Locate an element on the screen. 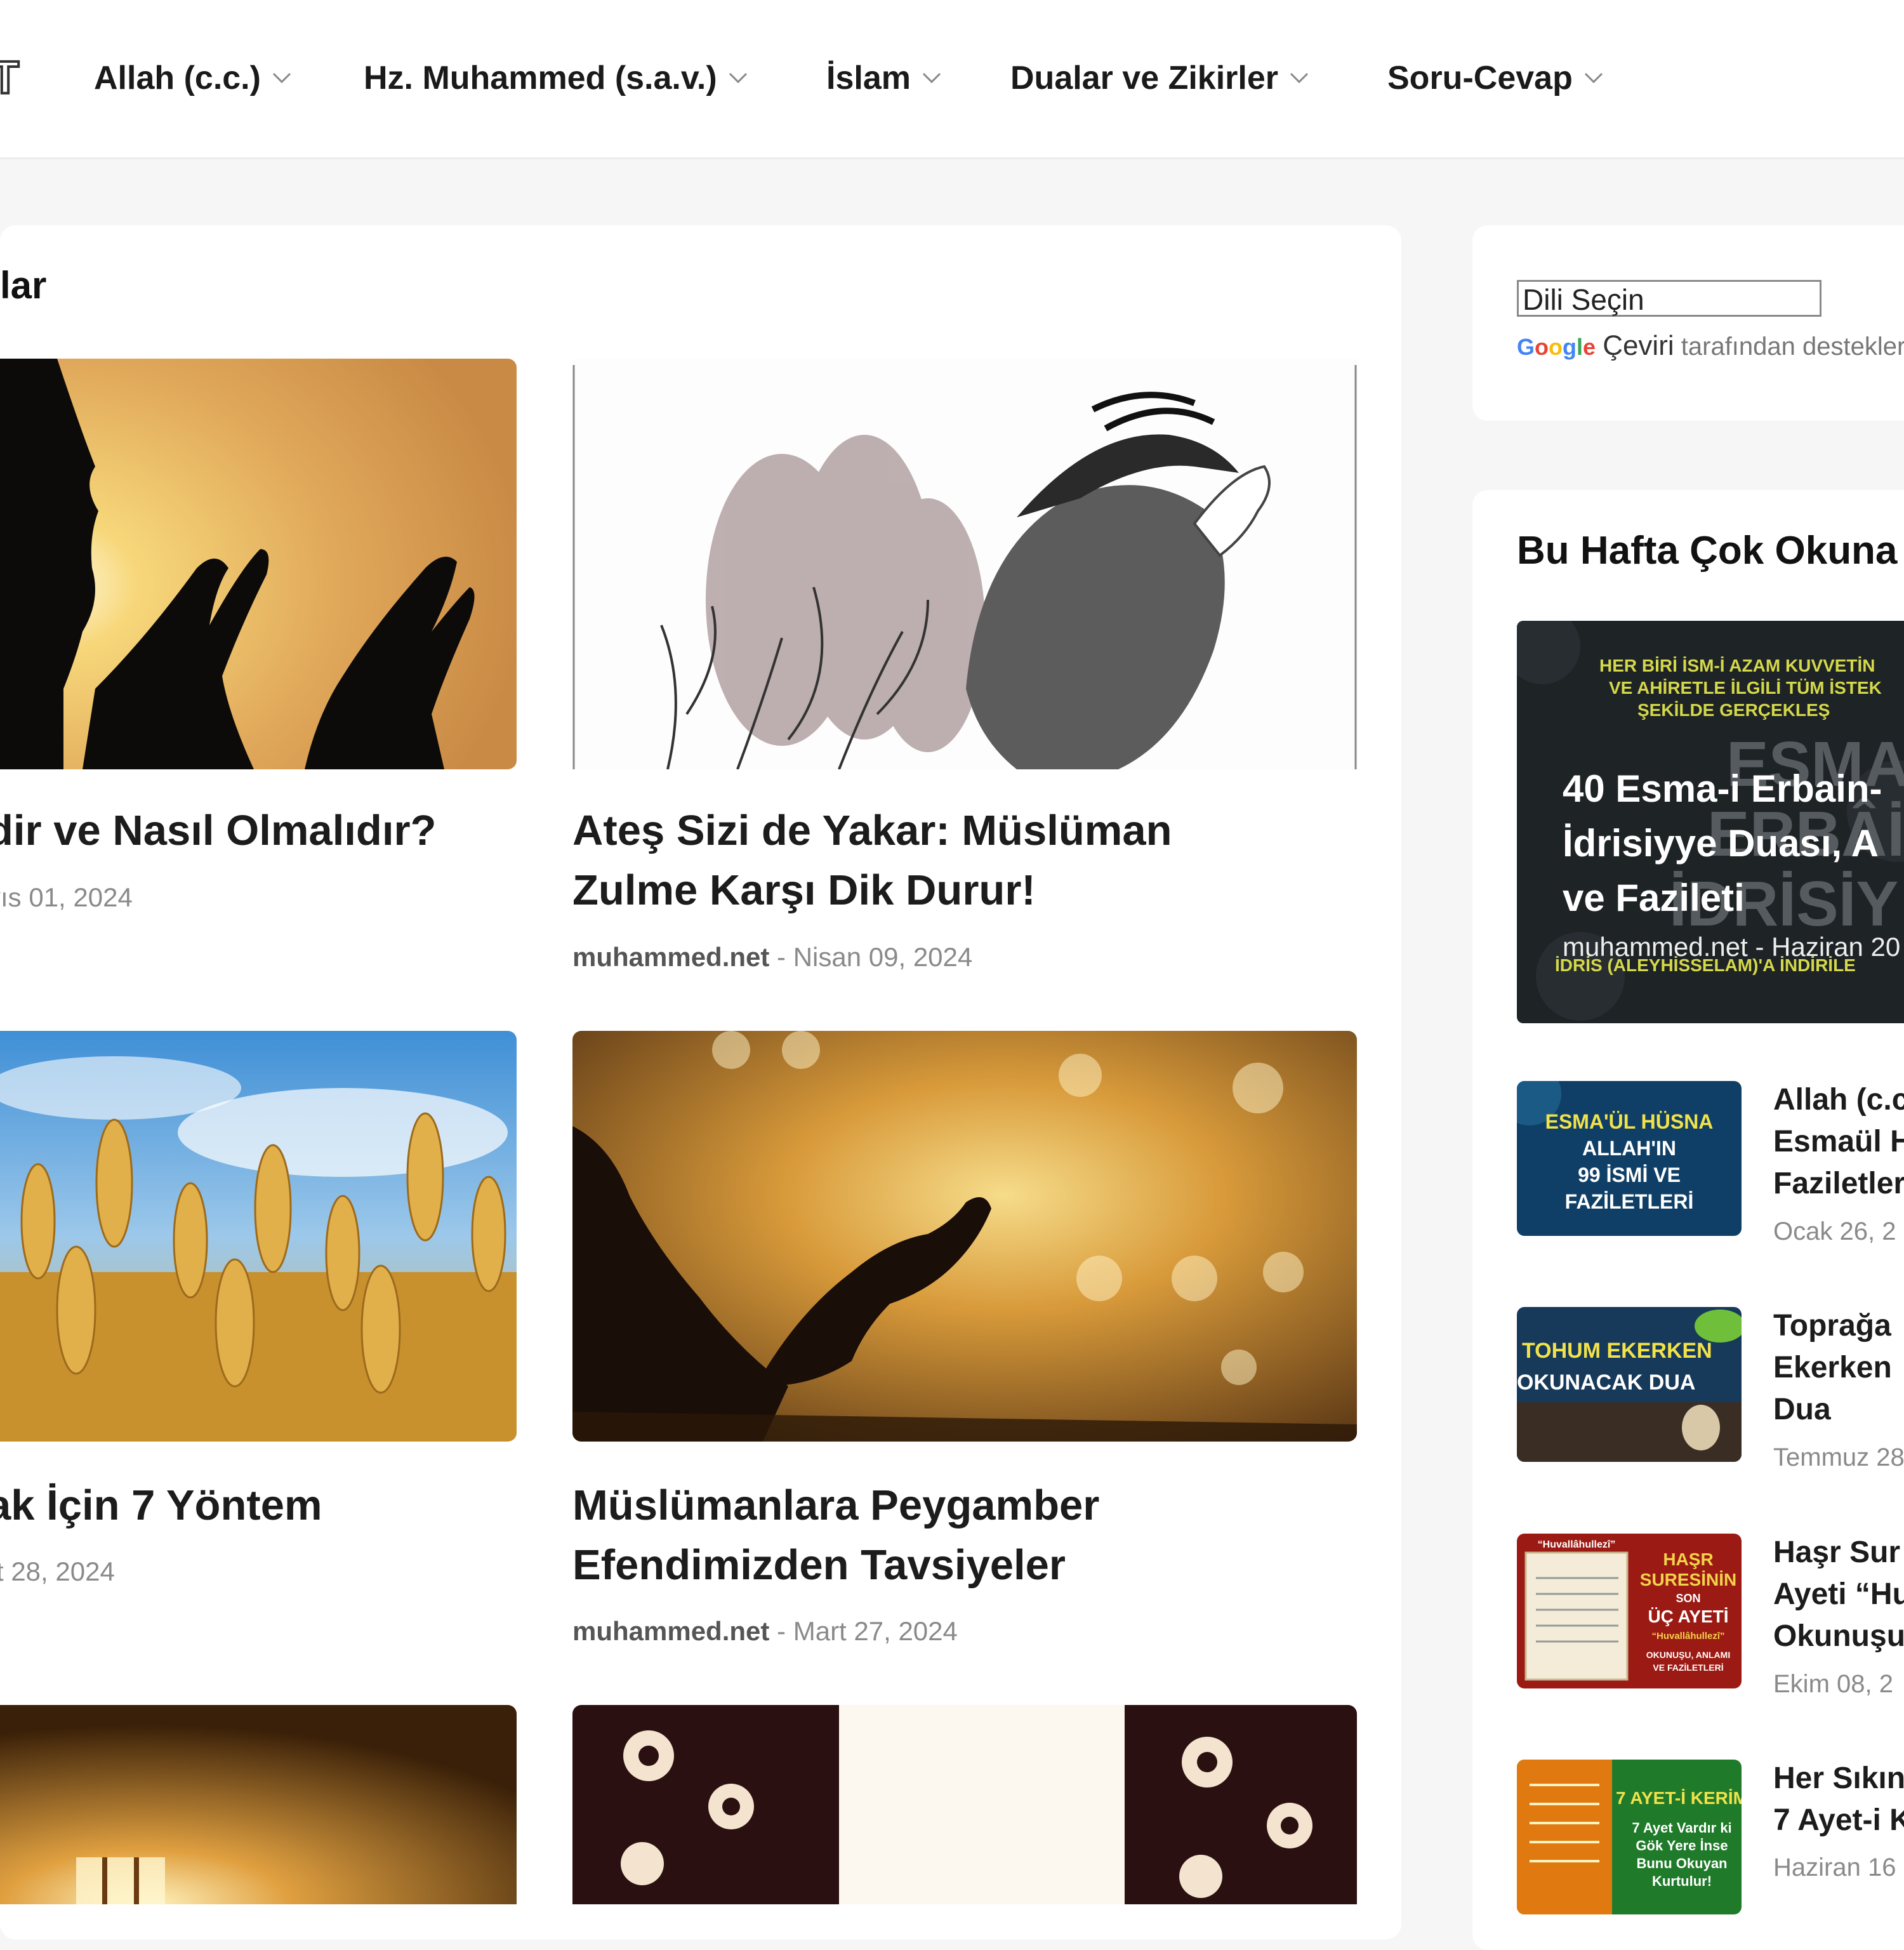 Image resolution: width=1904 pixels, height=1950 pixels. popular-item-title: Haşr Sur Ayeti “Hu Okunuşu is located at coordinates (1839, 1594).